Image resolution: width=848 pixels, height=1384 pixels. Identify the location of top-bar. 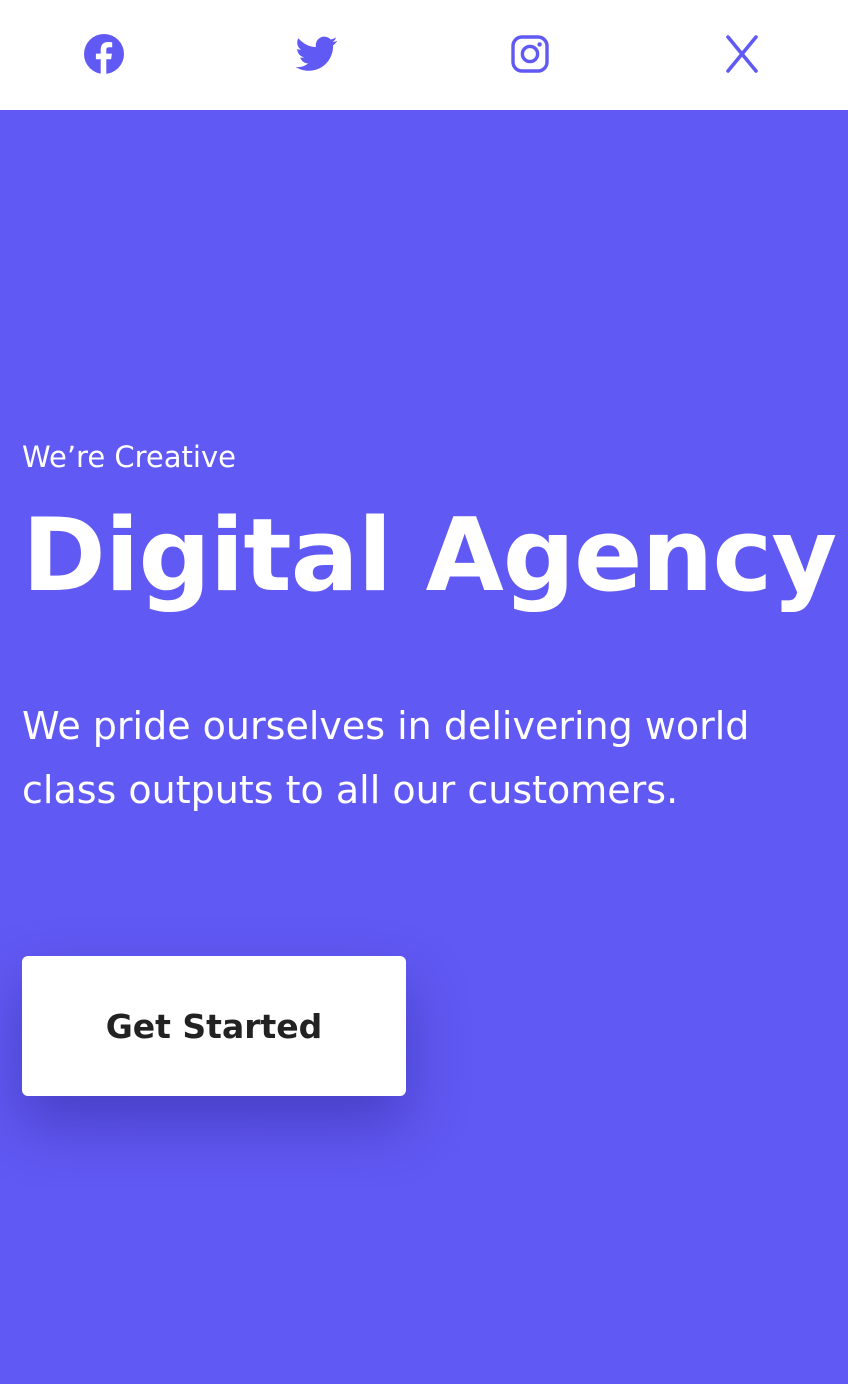
(424, 55).